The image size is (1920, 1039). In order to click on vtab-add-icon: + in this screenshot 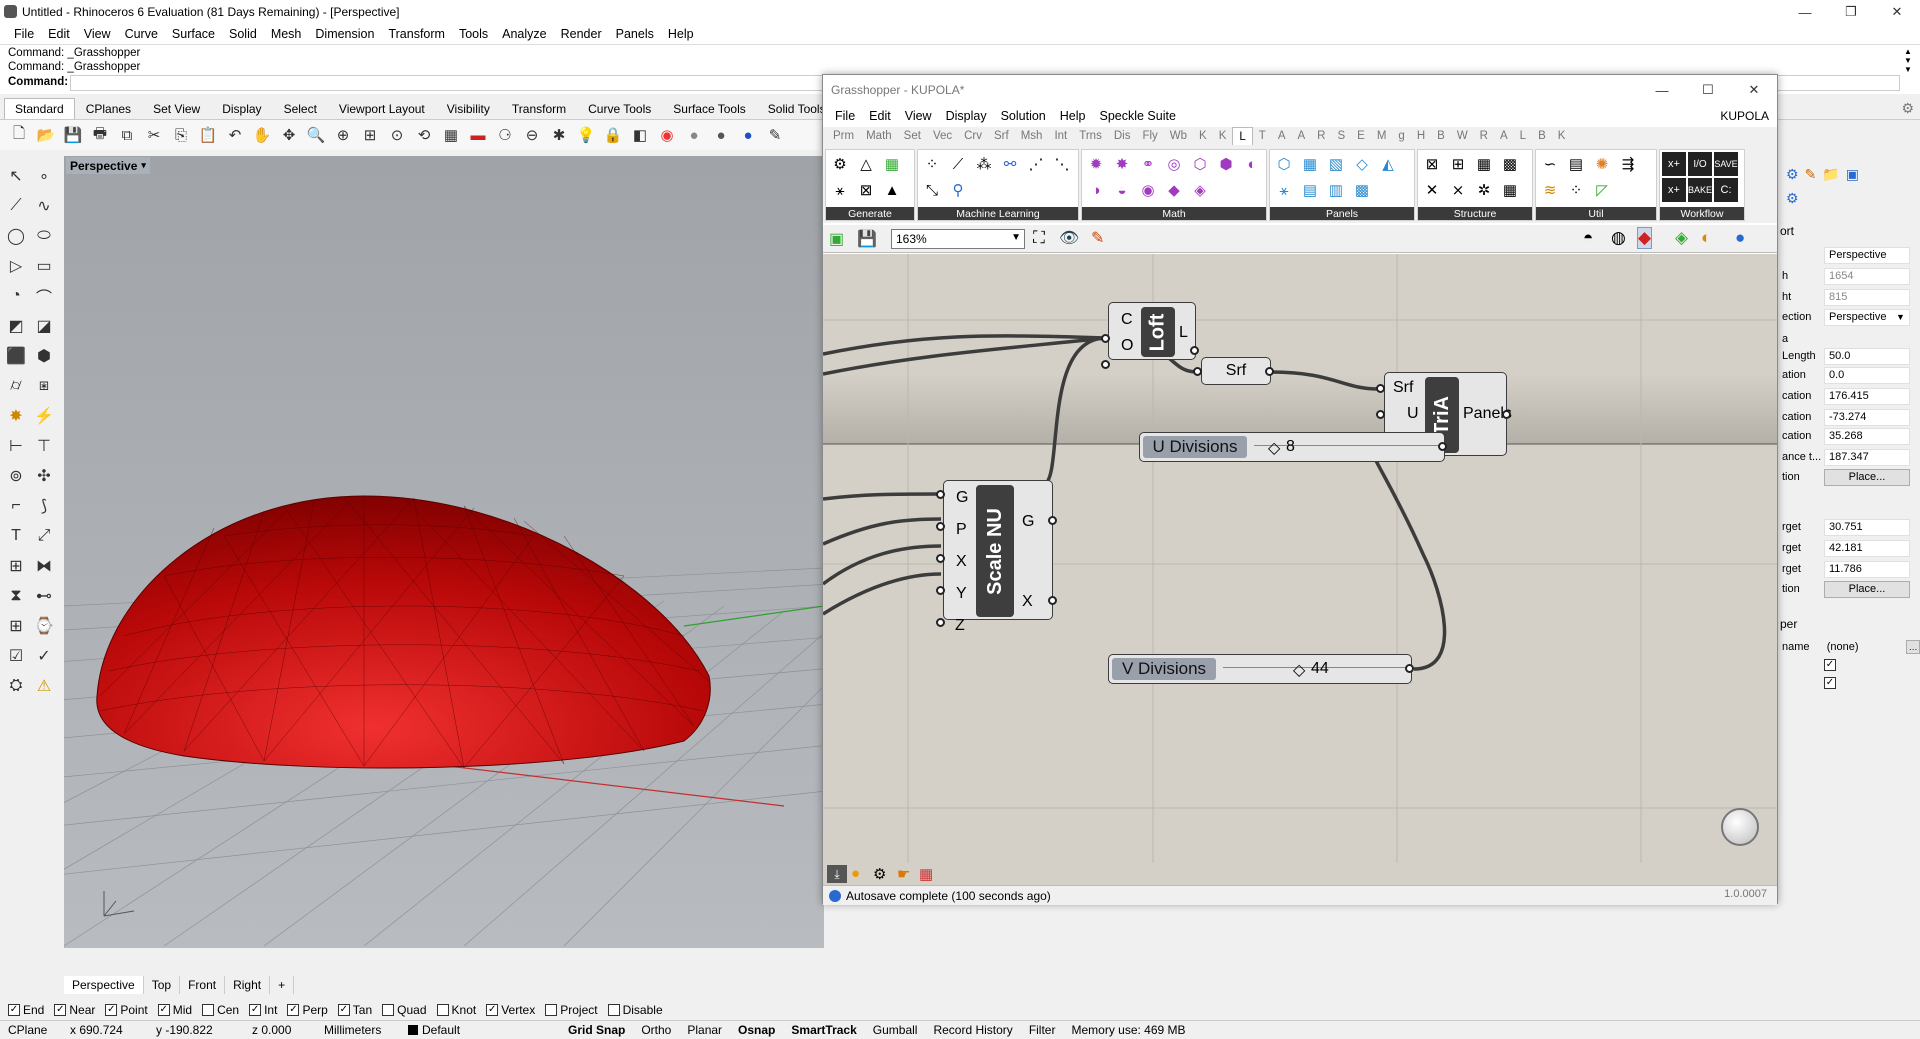, I will do `click(282, 985)`.